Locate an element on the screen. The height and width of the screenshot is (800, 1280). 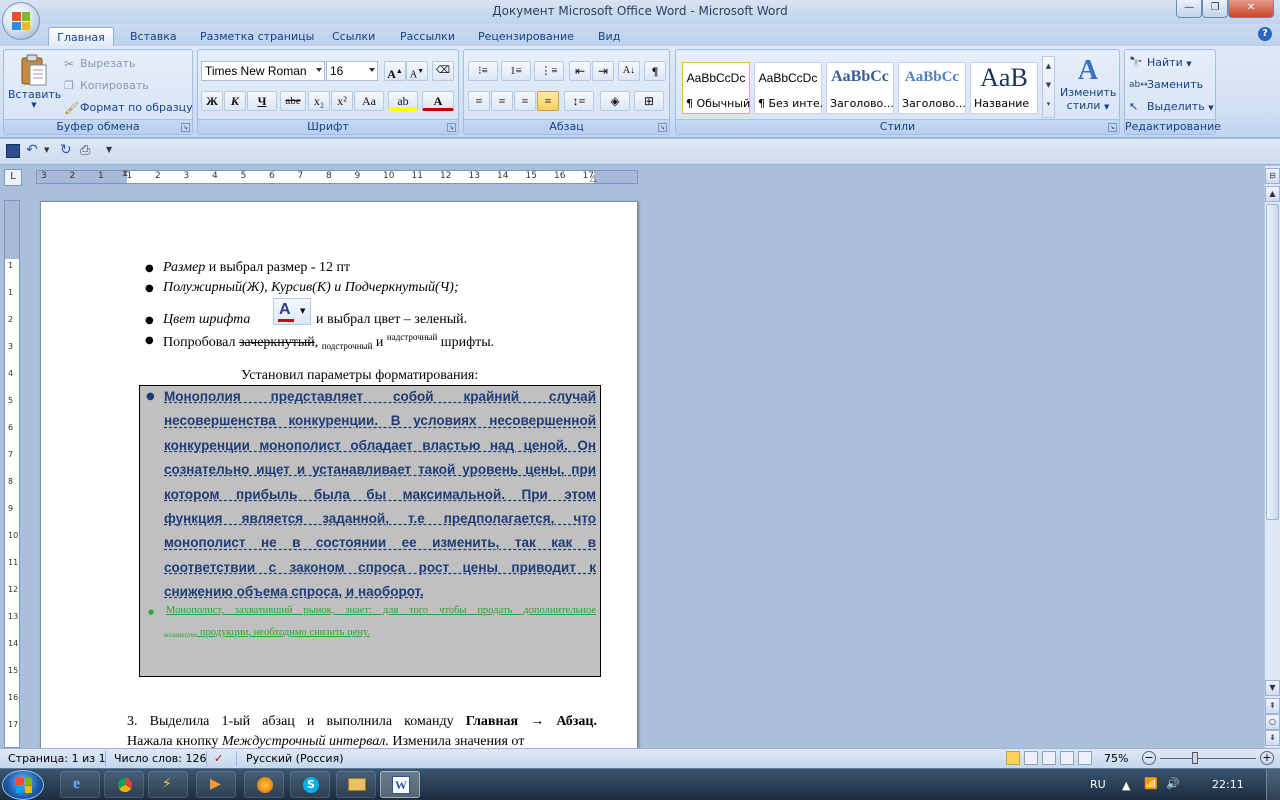
zoom-in-icon: + is located at coordinates (1267, 758).